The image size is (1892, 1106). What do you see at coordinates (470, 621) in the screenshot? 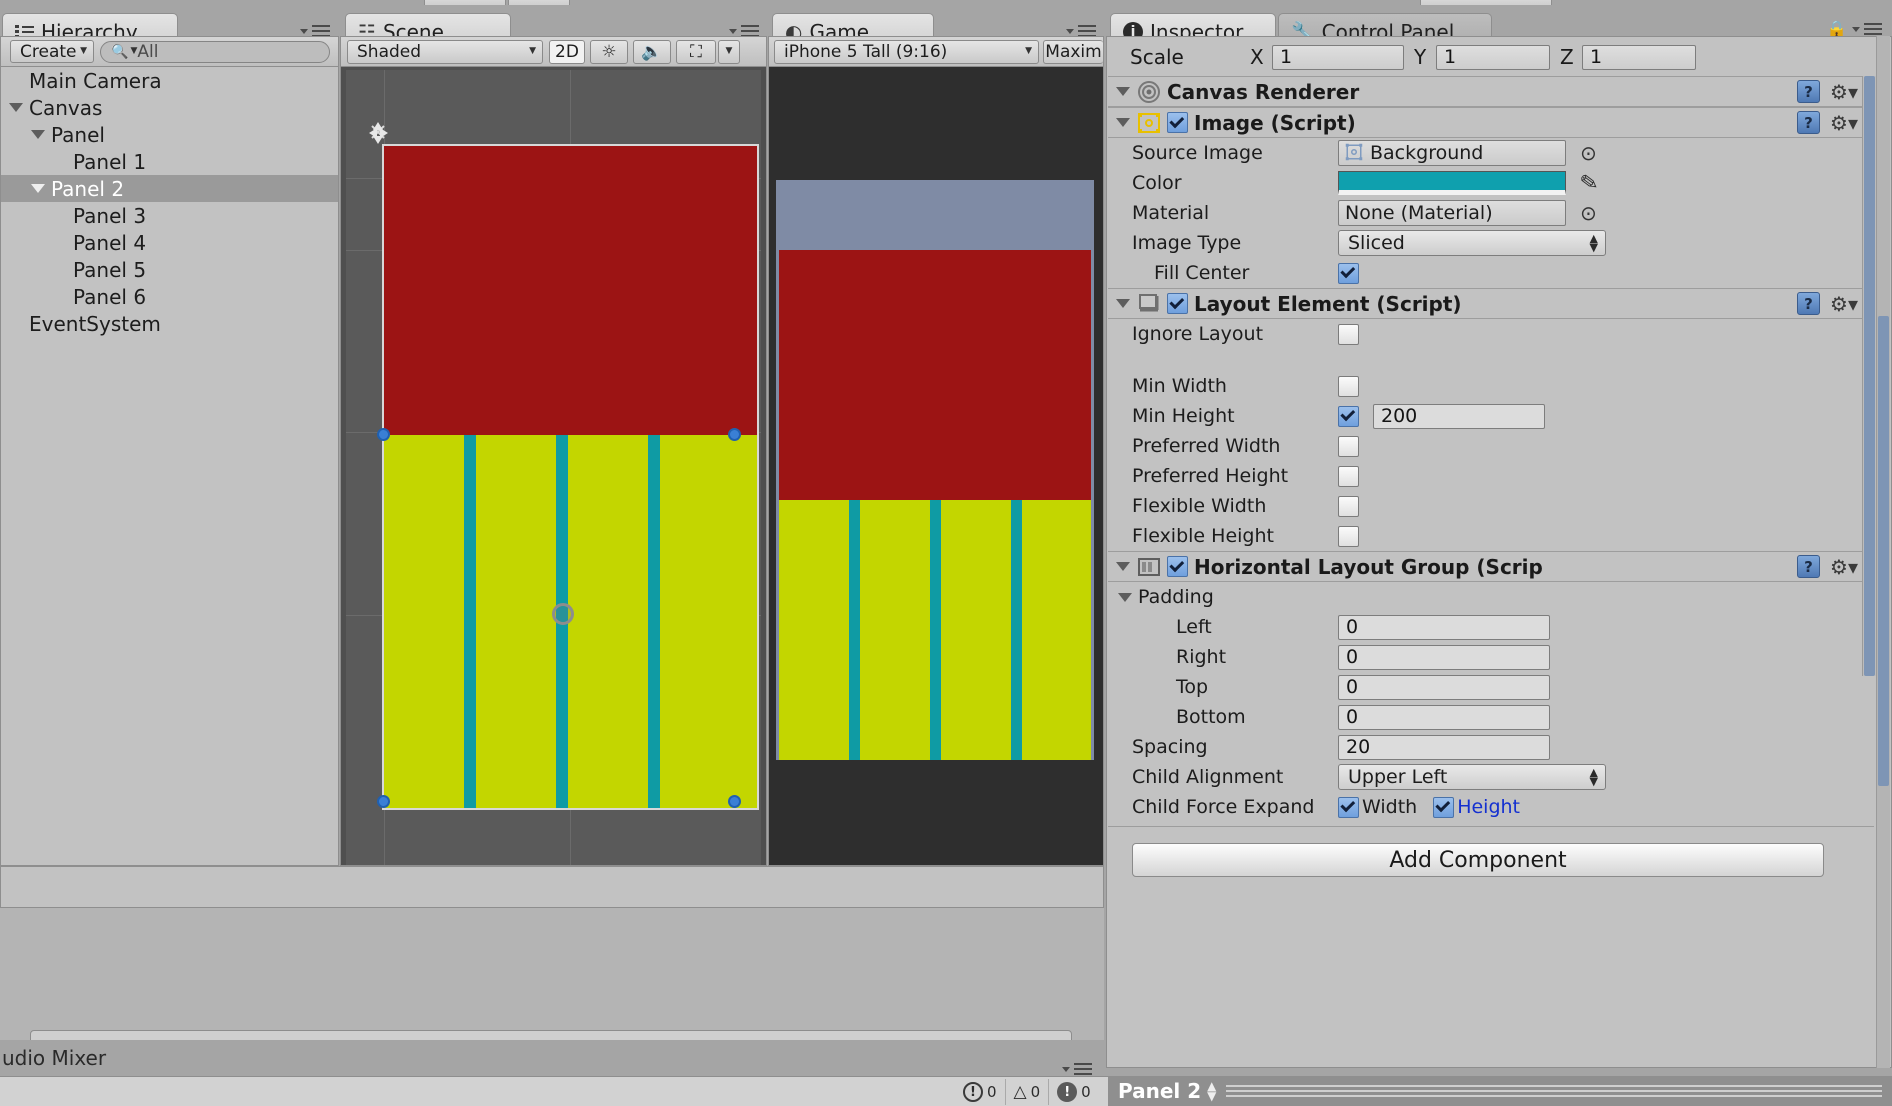
I see `scene-teal-divider` at bounding box center [470, 621].